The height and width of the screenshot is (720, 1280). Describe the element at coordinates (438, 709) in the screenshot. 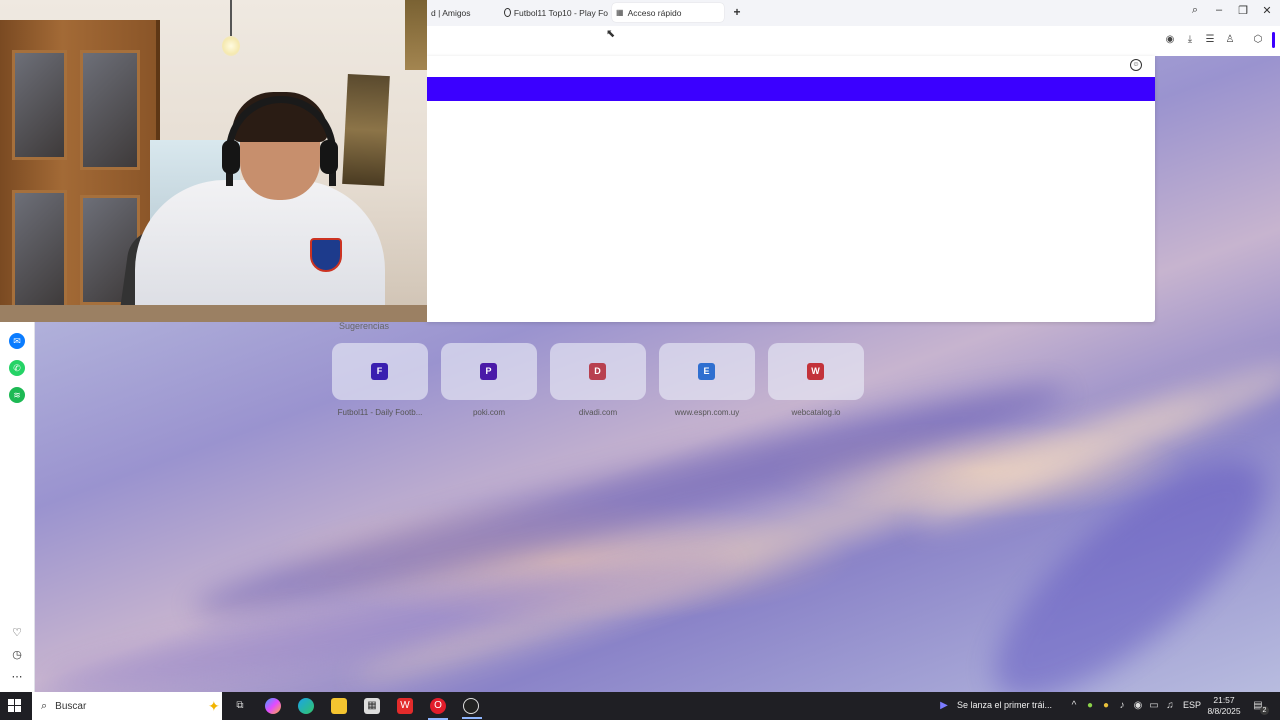

I see `opera-gx-icon: O` at that location.